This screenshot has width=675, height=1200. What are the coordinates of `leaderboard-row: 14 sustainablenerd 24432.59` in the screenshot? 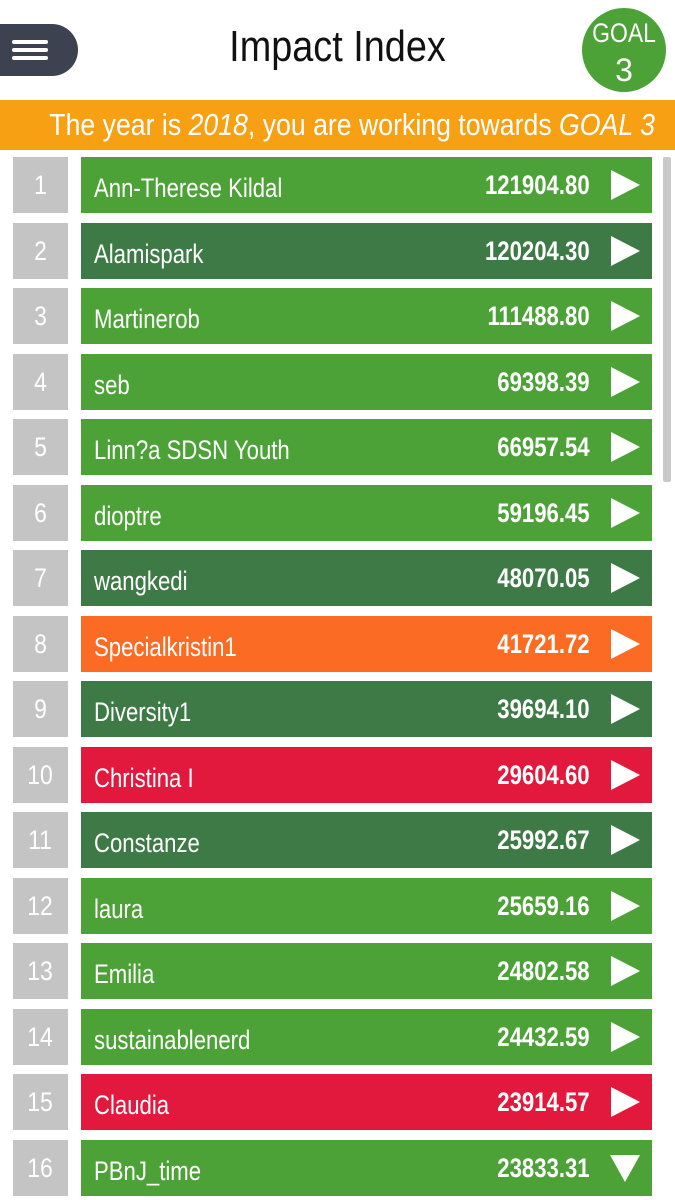 It's located at (330, 1036).